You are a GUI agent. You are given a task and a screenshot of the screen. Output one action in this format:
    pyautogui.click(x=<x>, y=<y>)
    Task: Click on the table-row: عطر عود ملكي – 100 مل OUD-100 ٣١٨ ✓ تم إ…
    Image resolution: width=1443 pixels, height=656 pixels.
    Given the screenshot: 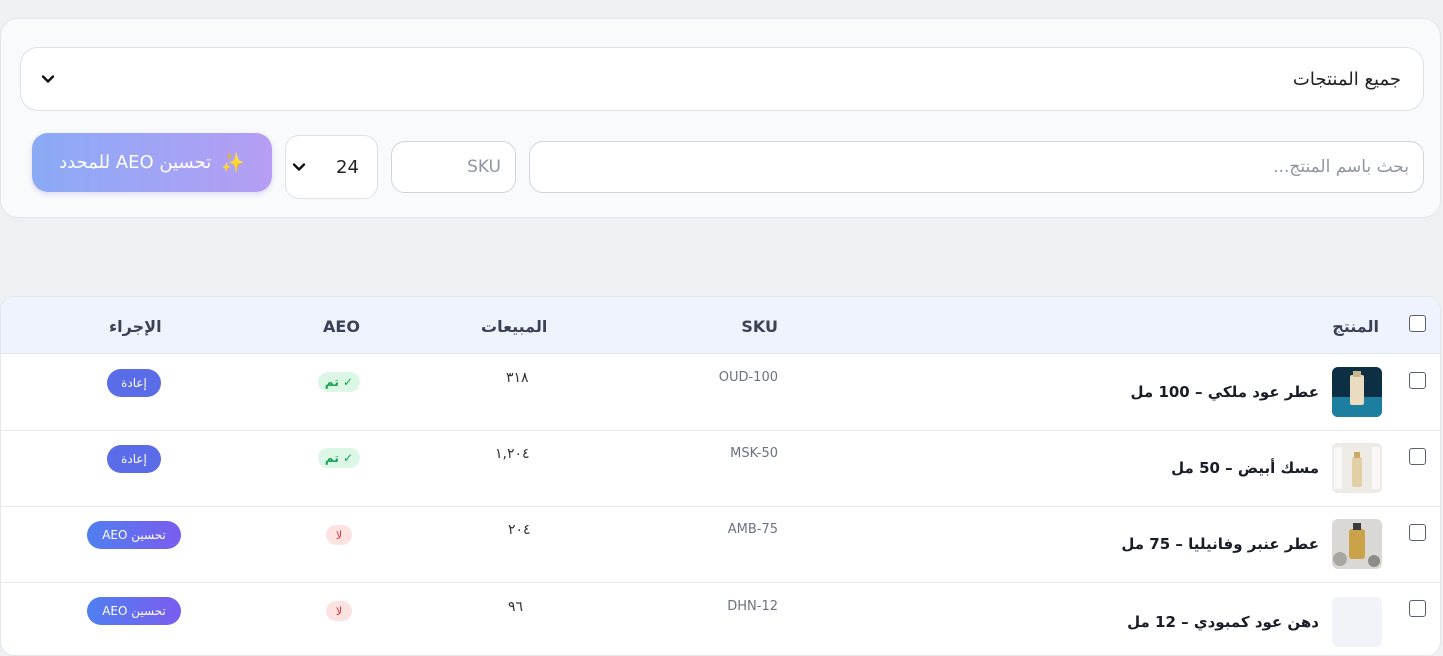 What is the action you would take?
    pyautogui.click(x=720, y=393)
    